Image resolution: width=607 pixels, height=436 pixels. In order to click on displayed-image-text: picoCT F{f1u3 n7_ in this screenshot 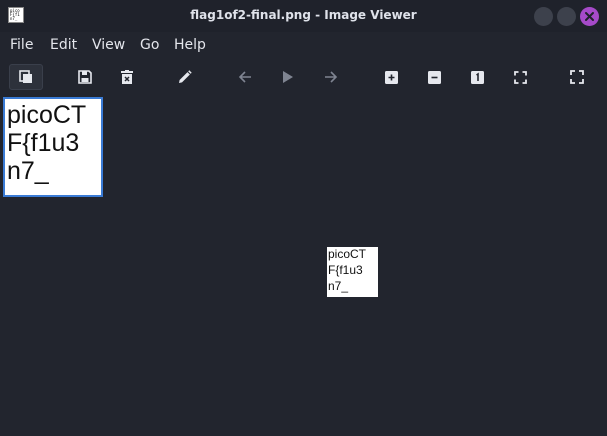, I will do `click(352, 270)`.